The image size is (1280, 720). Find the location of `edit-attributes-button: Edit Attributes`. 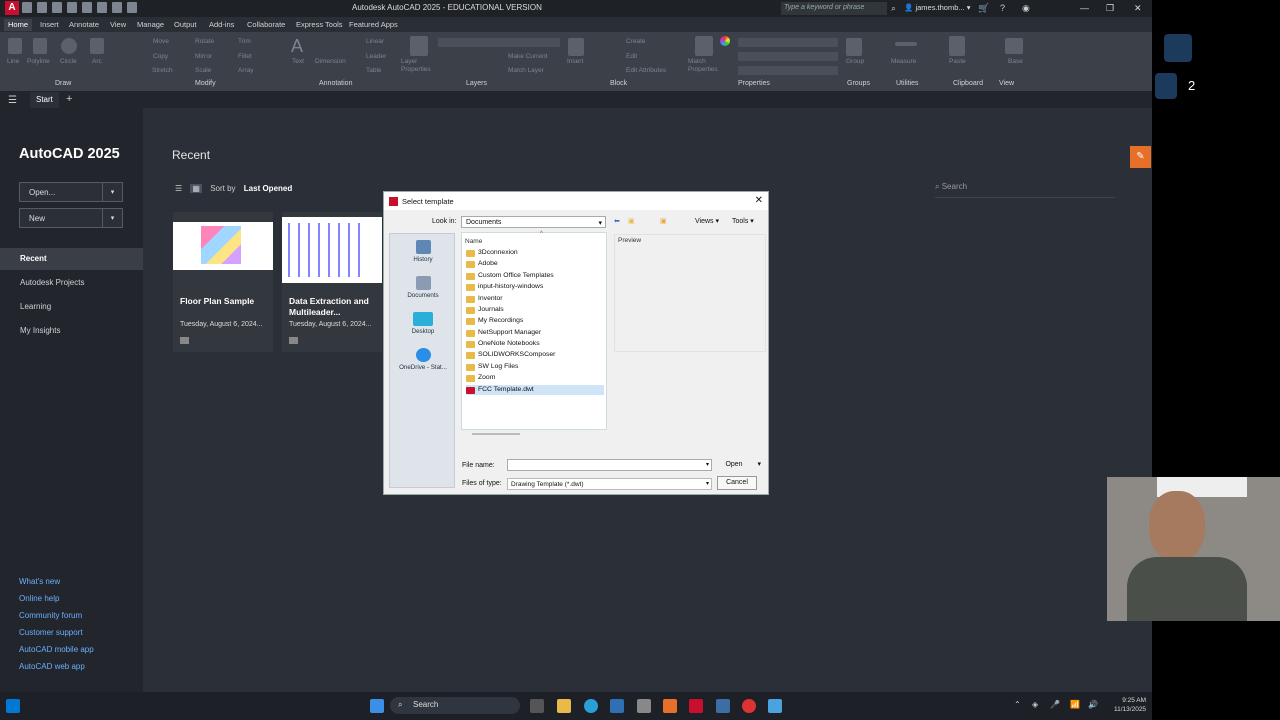

edit-attributes-button: Edit Attributes is located at coordinates (646, 70).